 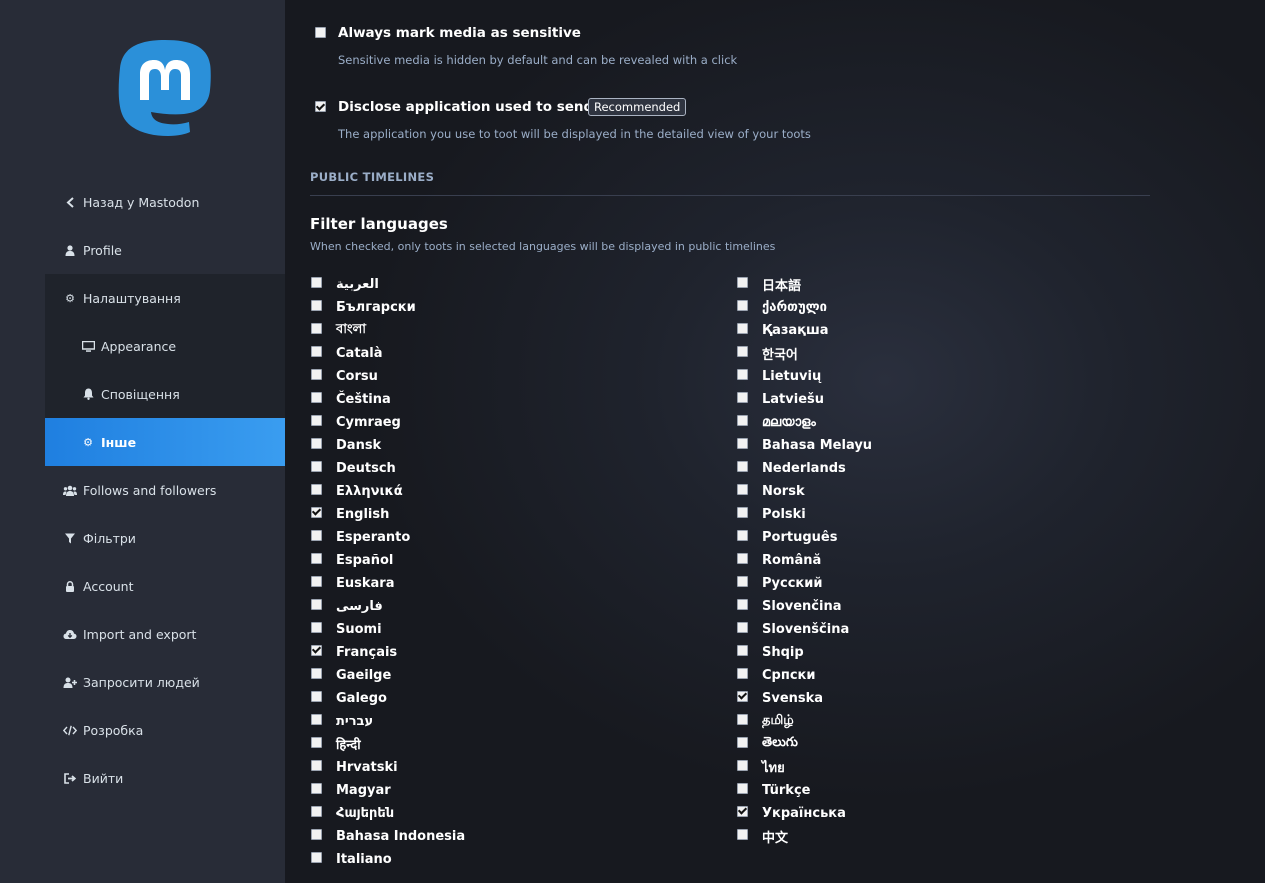 What do you see at coordinates (165, 682) in the screenshot?
I see `sidebar-item-invite: Запросити людей` at bounding box center [165, 682].